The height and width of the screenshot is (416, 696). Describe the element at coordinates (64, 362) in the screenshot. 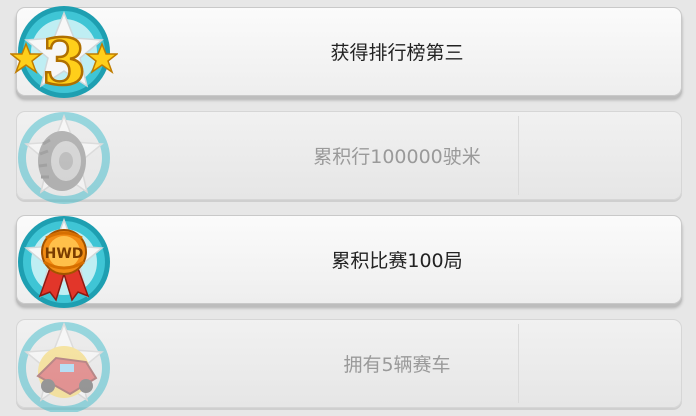

I see `race-car-icon` at that location.